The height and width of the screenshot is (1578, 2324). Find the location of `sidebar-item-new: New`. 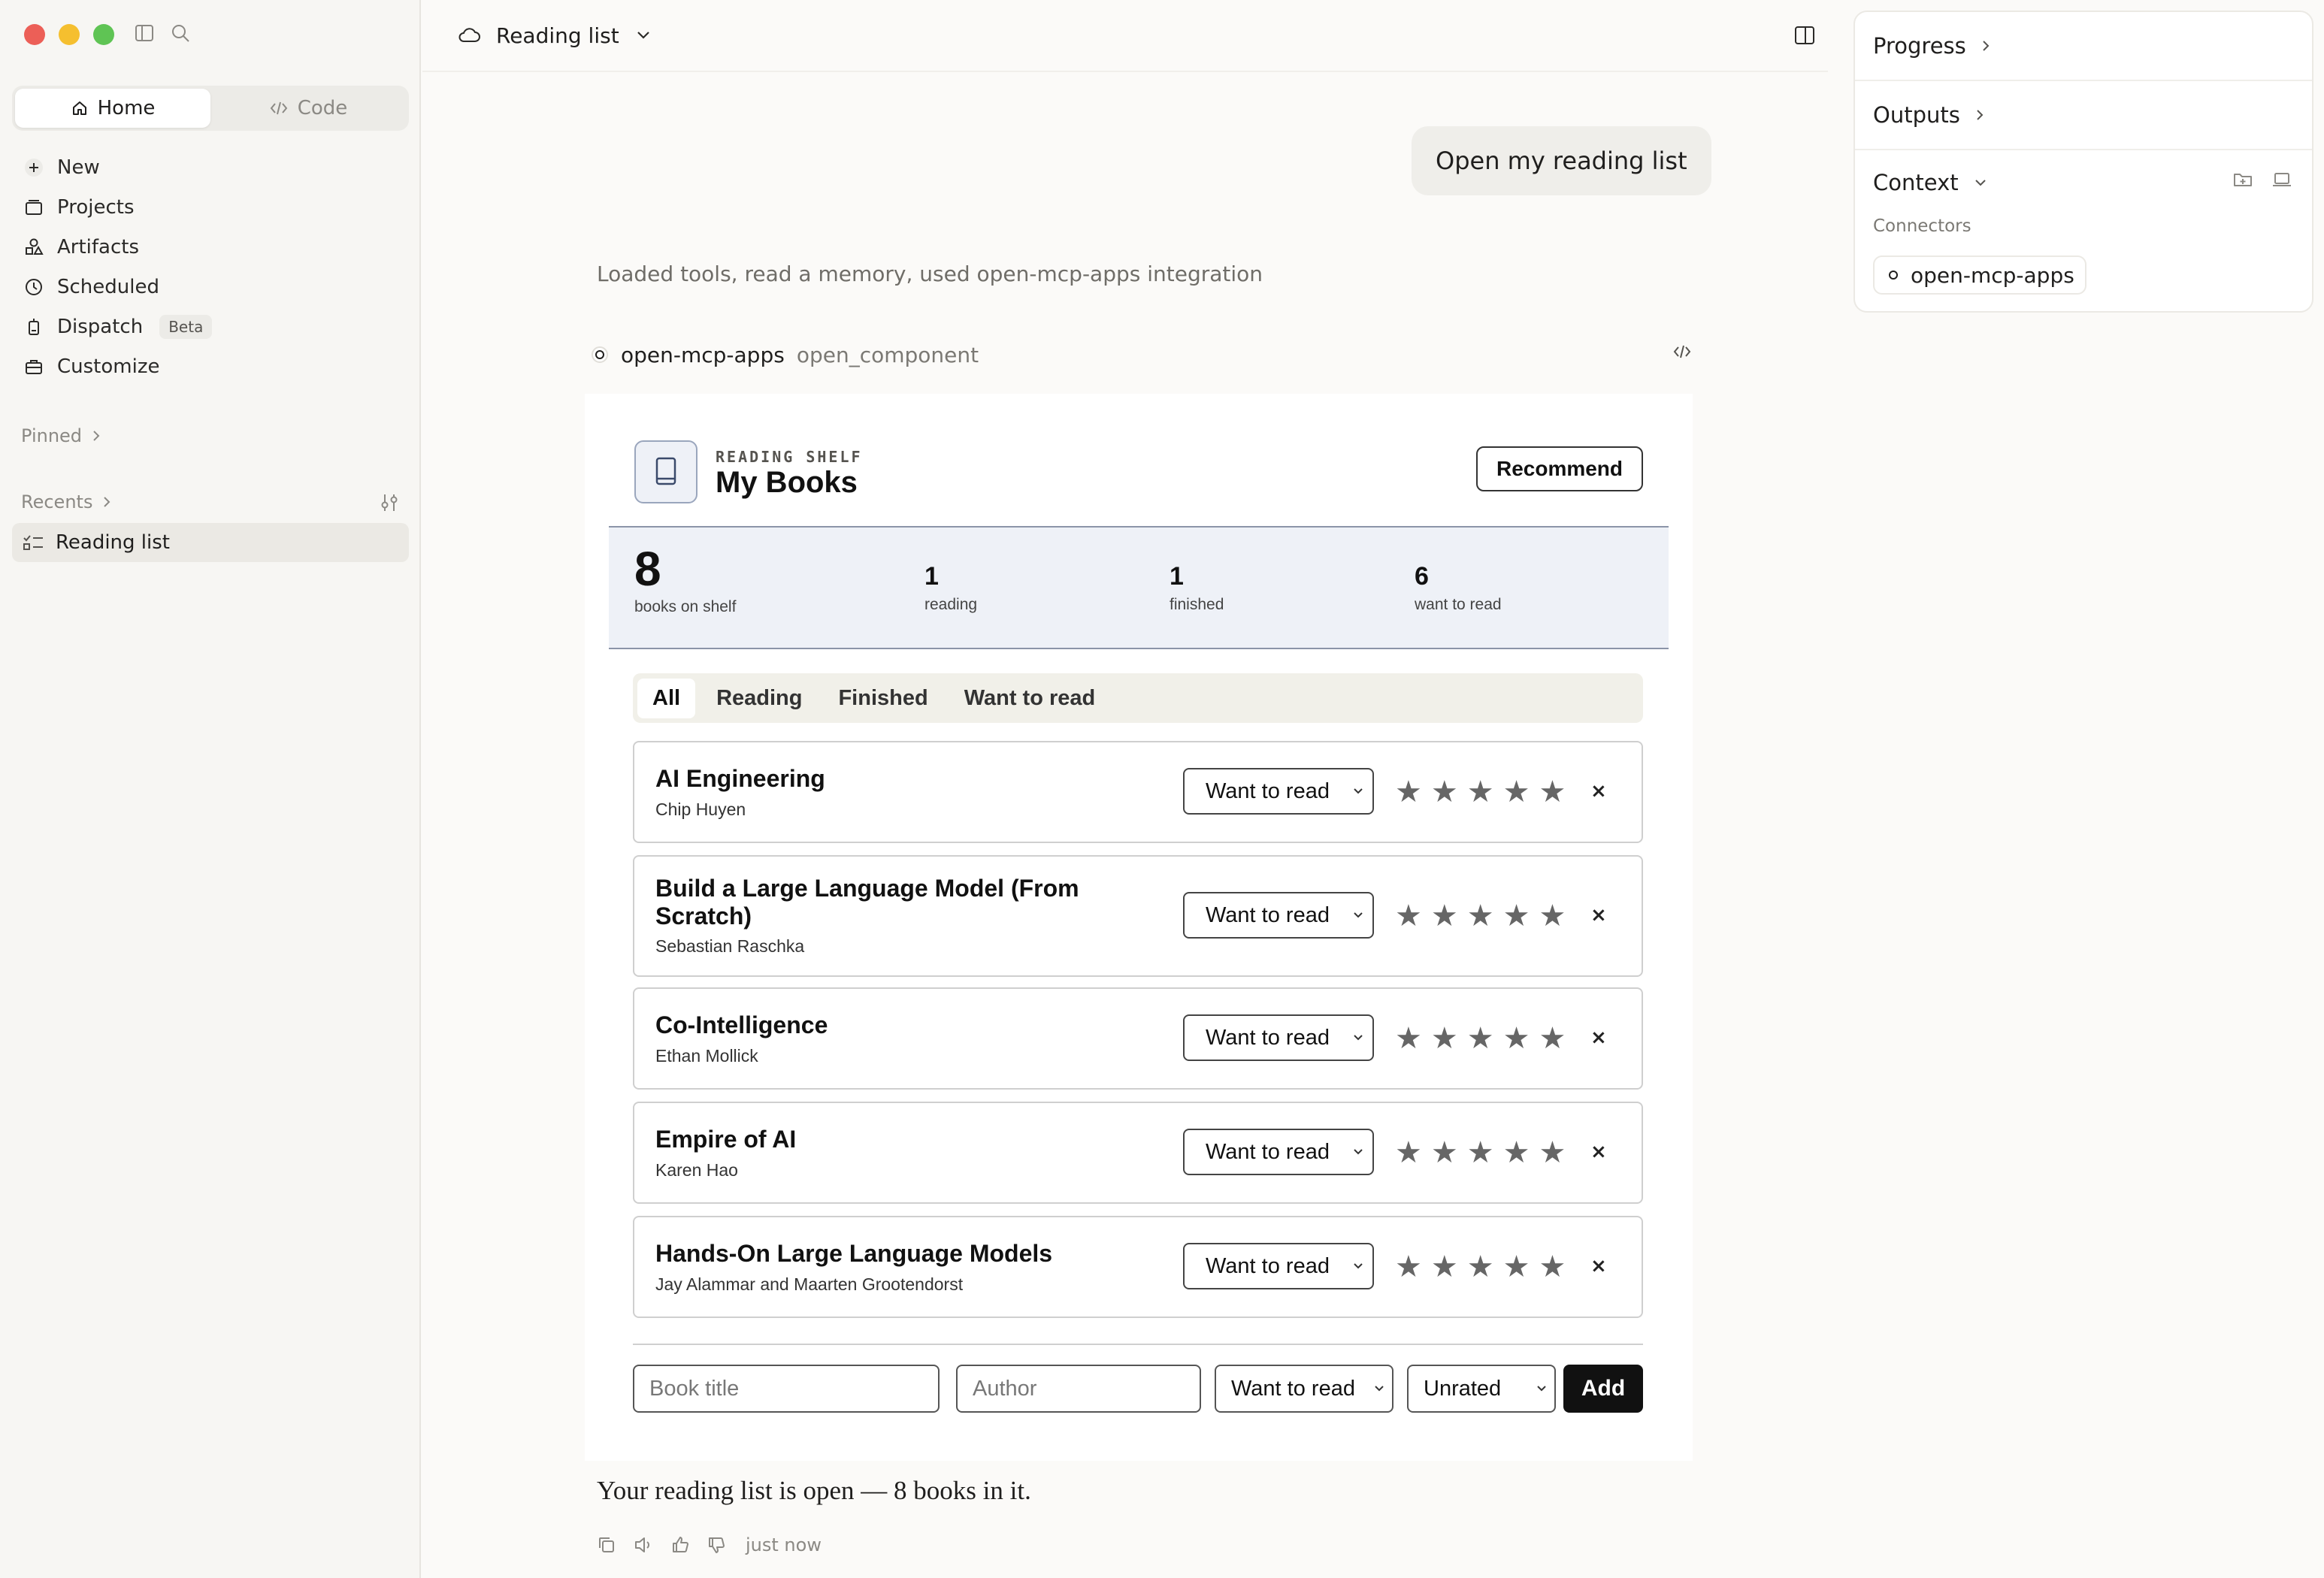

sidebar-item-new: New is located at coordinates (210, 167).